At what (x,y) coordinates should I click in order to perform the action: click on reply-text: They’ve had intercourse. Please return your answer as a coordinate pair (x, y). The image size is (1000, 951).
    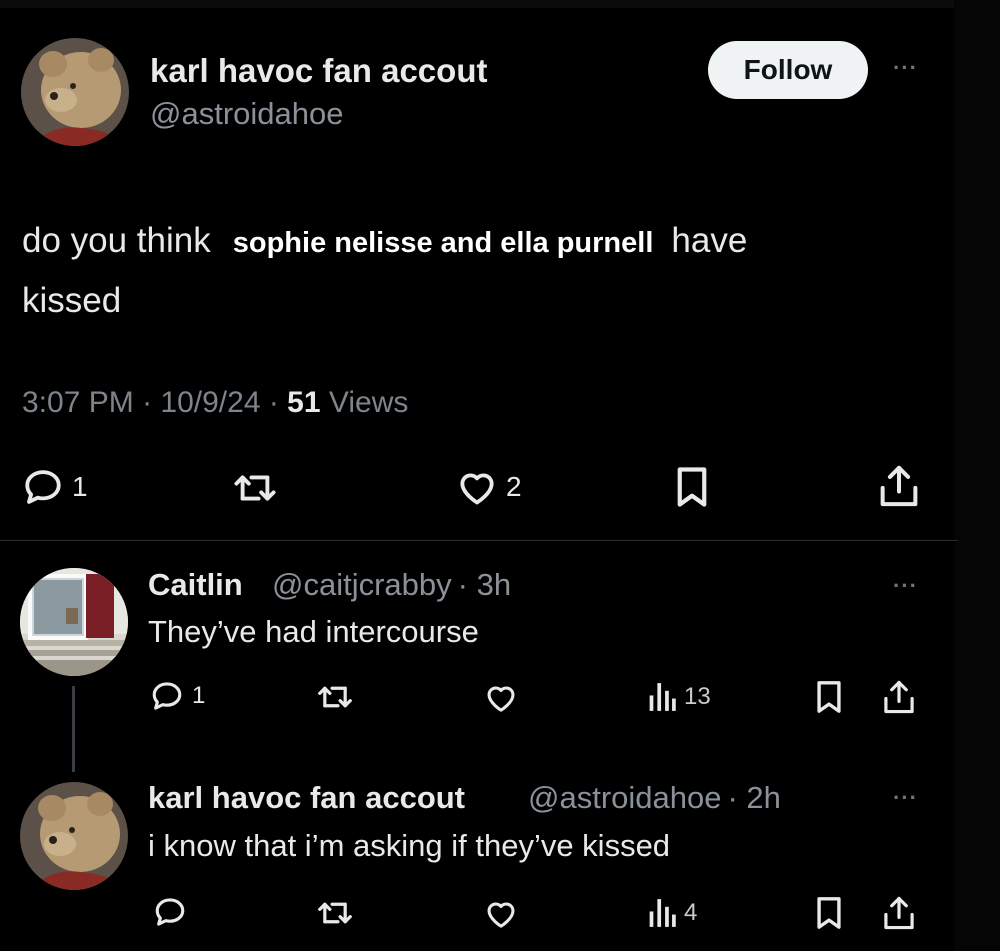
    Looking at the image, I should click on (313, 631).